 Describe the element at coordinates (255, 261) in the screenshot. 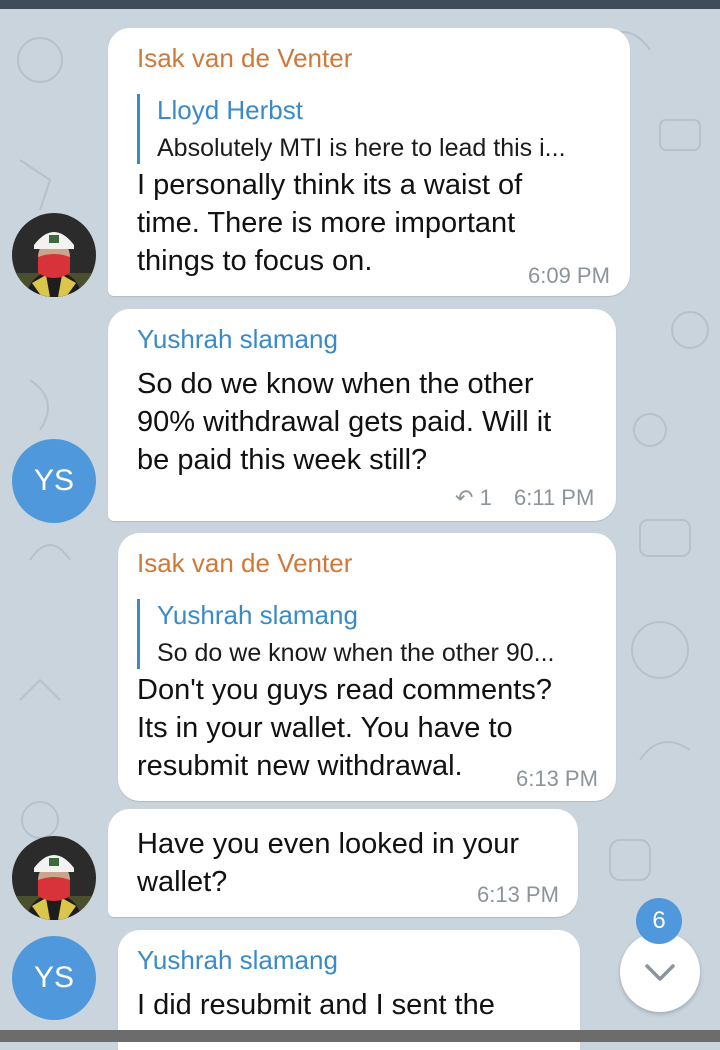

I see `message-line: things to focus on.` at that location.